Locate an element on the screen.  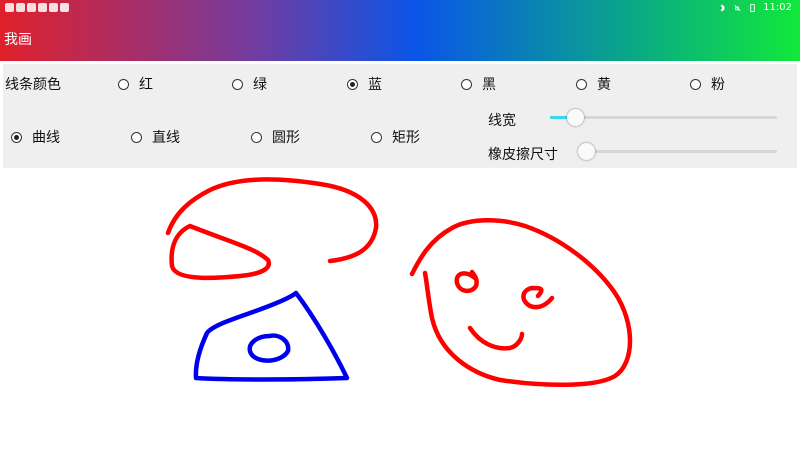
app-bar: 我画 is located at coordinates (400, 39).